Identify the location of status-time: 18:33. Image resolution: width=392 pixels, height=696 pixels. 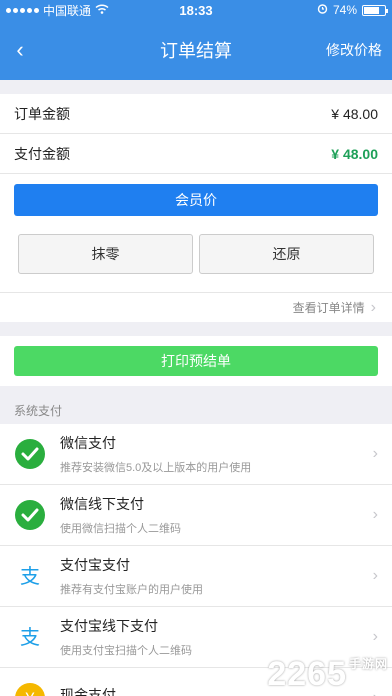
(196, 10).